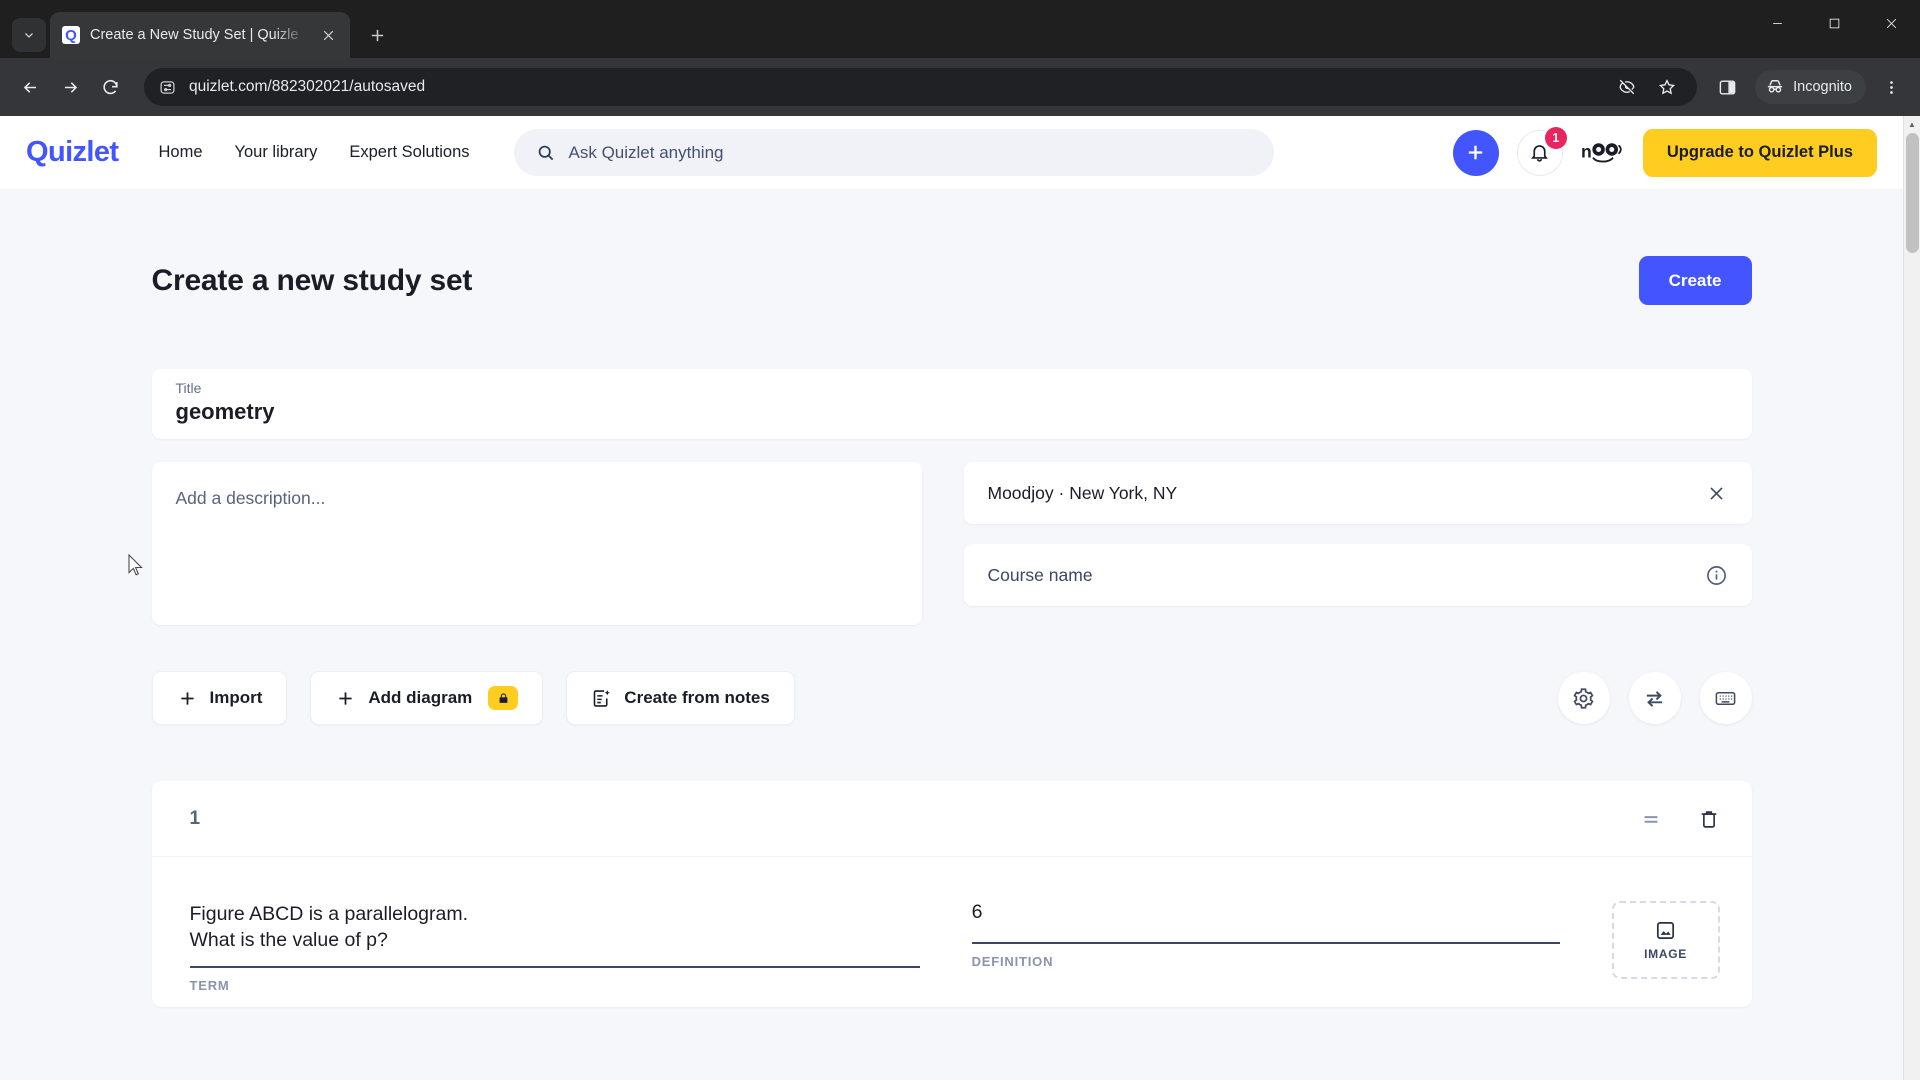 This screenshot has width=1920, height=1080. I want to click on chevron-down-icon, so click(29, 35).